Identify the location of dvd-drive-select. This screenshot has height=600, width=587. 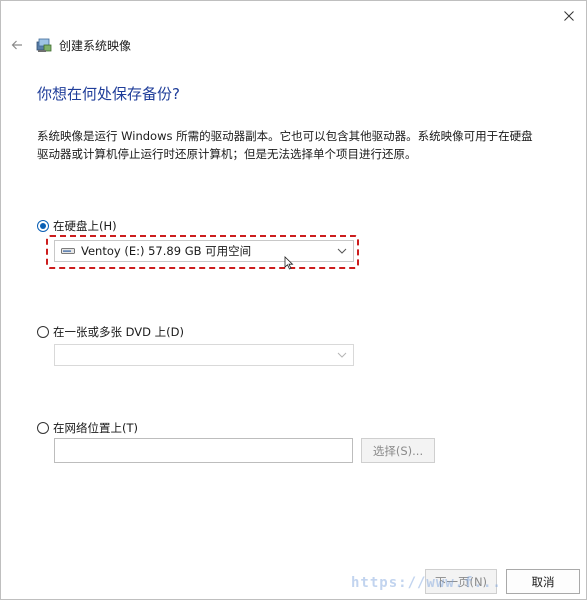
(204, 355).